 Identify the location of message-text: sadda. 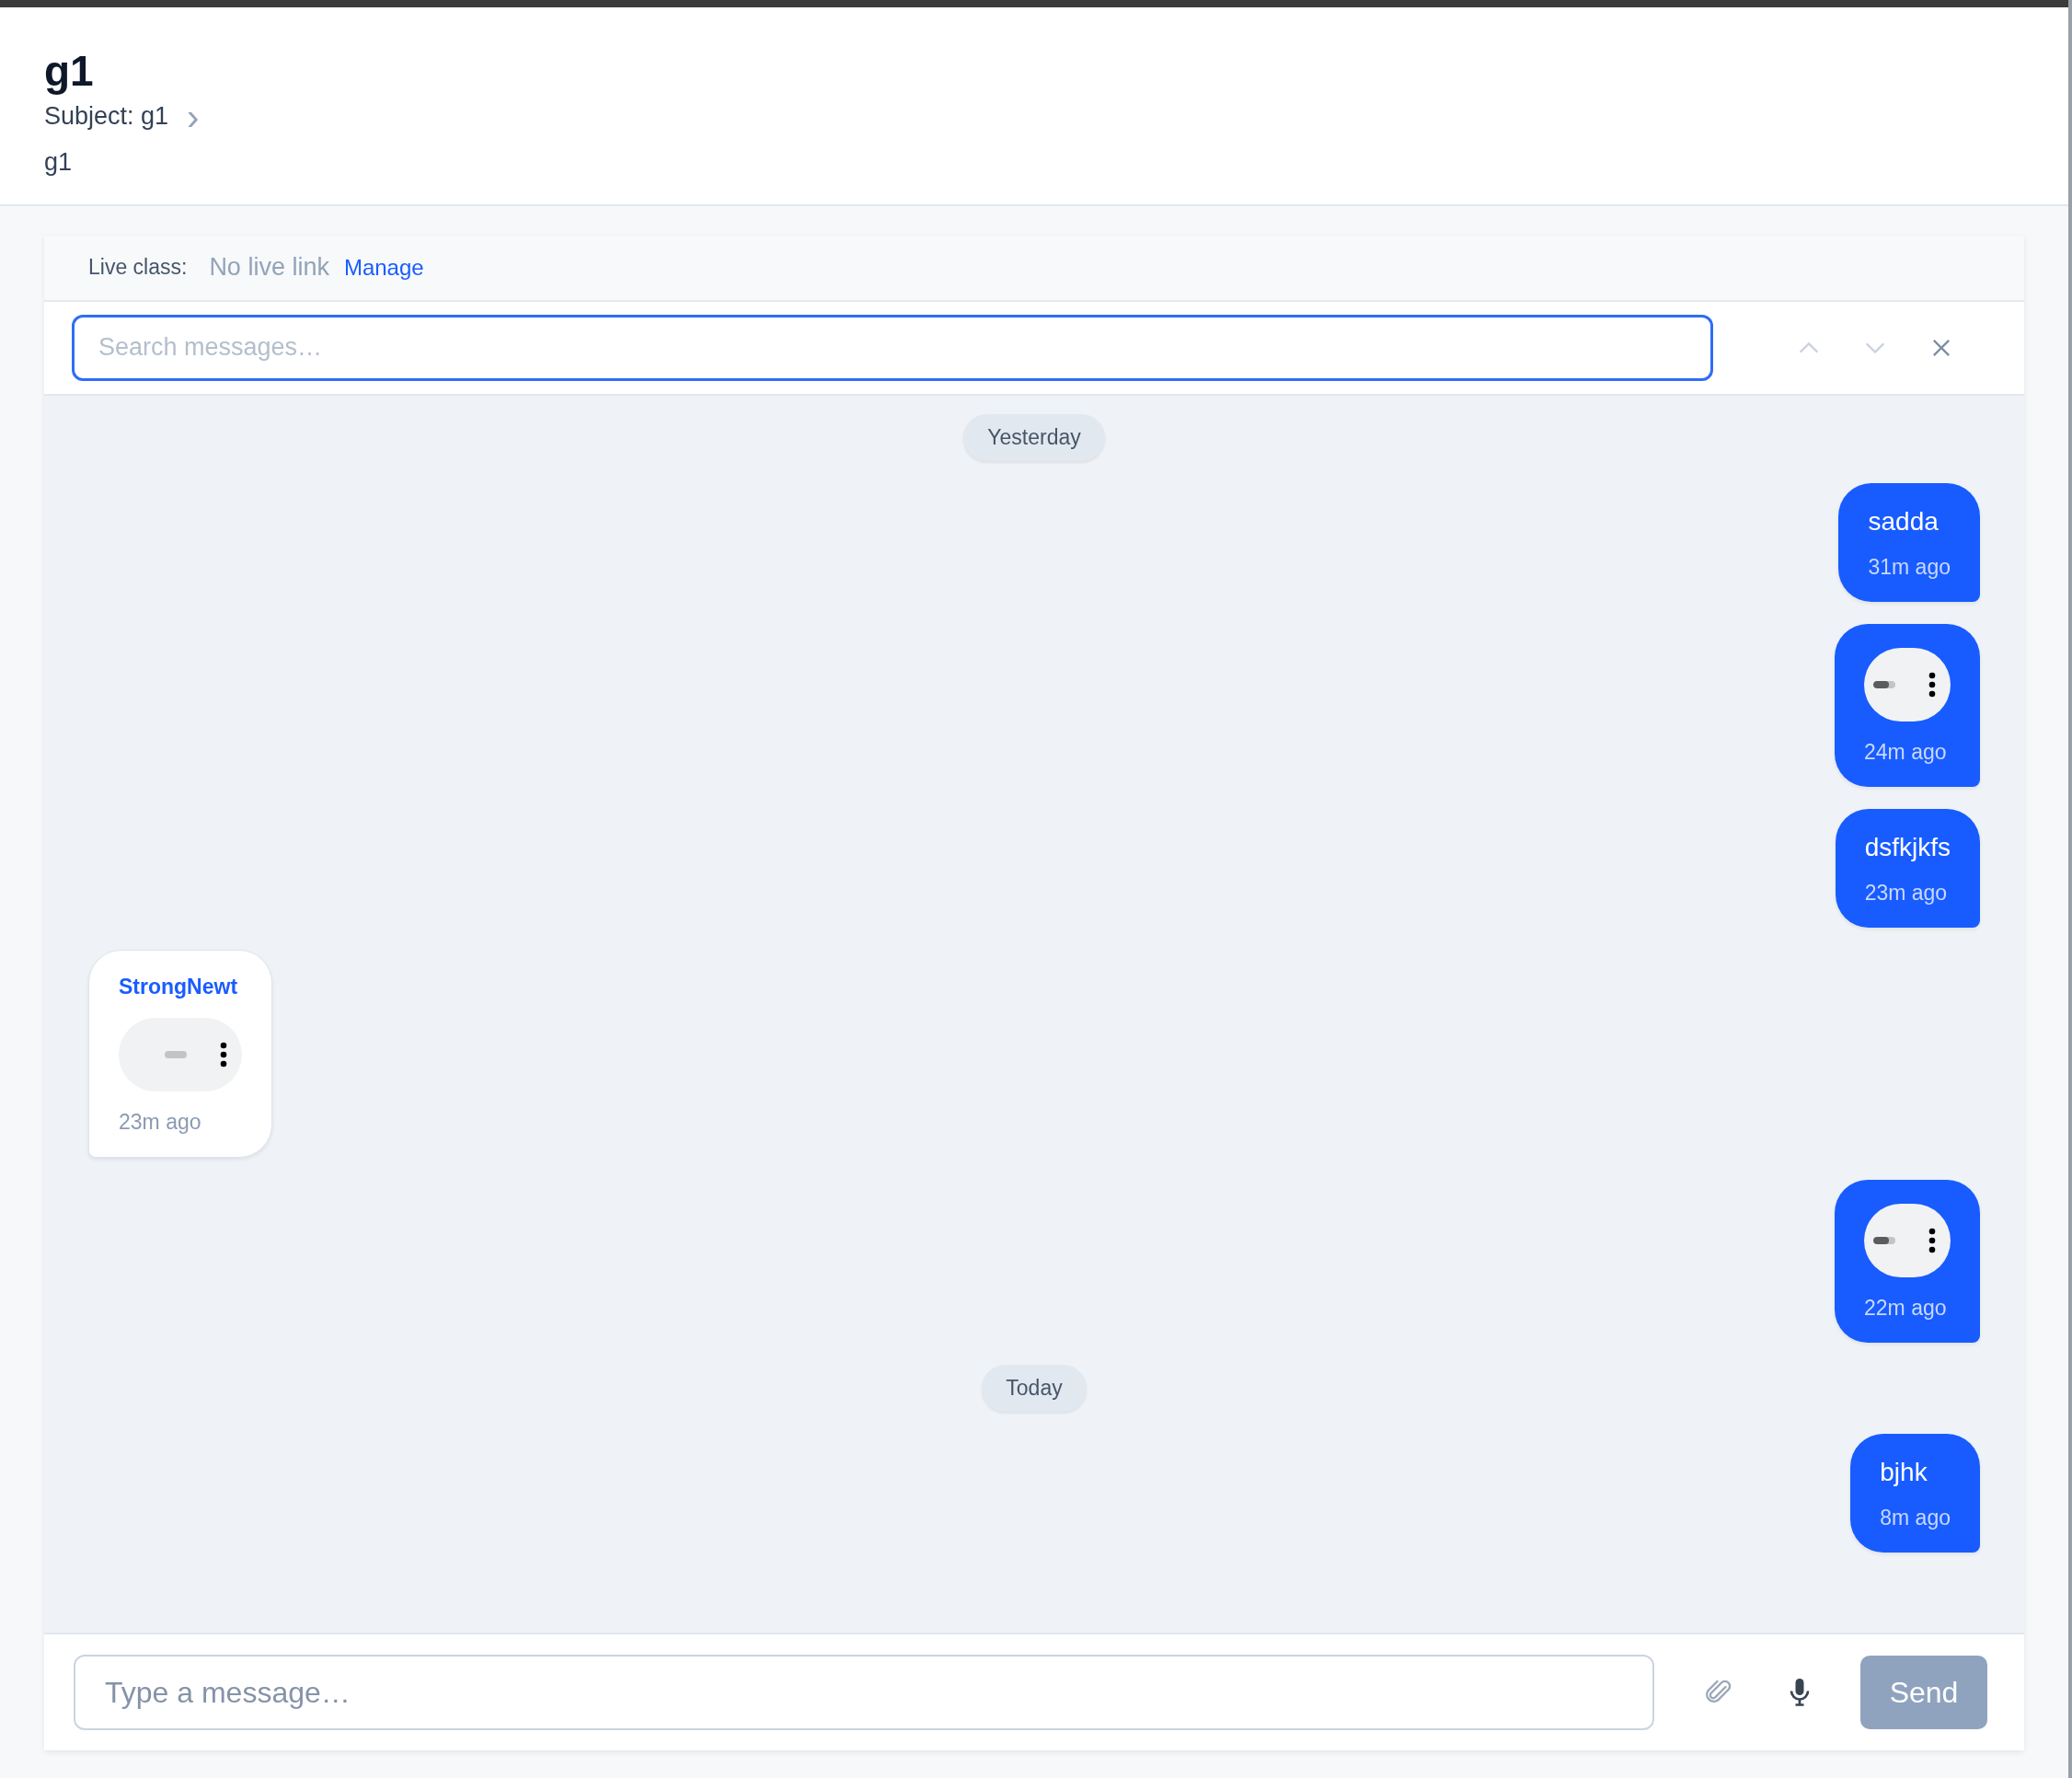
(1904, 522).